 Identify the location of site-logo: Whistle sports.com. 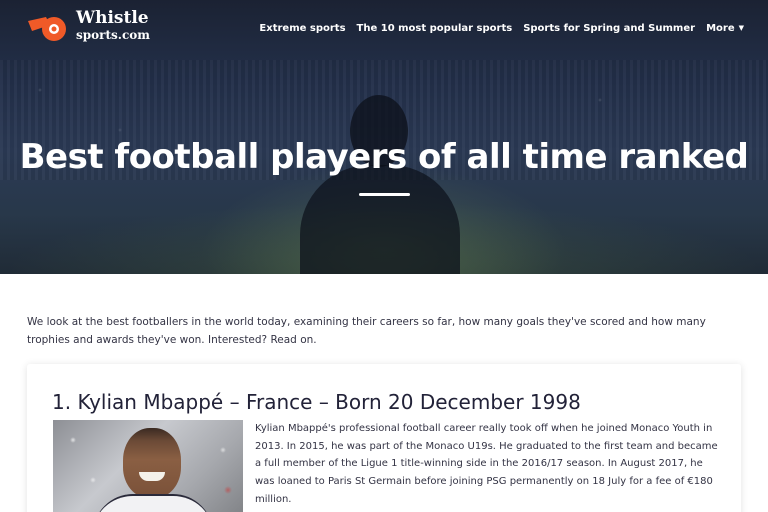
(89, 27).